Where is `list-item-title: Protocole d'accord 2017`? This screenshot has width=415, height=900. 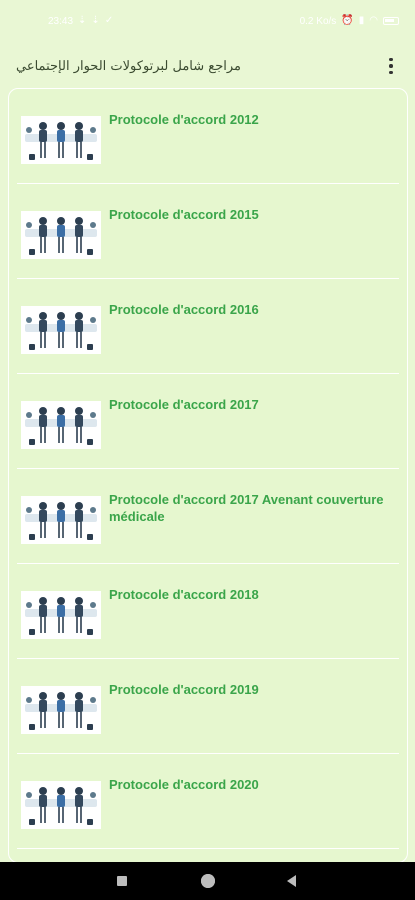 list-item-title: Protocole d'accord 2017 is located at coordinates (184, 404).